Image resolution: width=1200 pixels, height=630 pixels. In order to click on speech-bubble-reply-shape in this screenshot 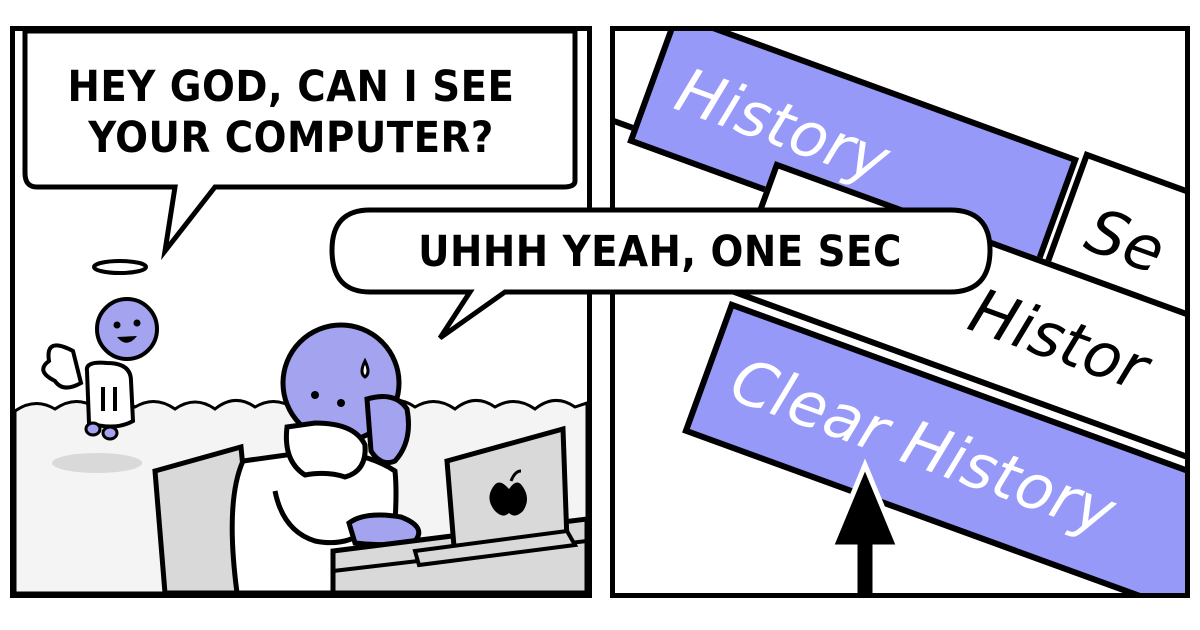, I will do `click(661, 274)`.